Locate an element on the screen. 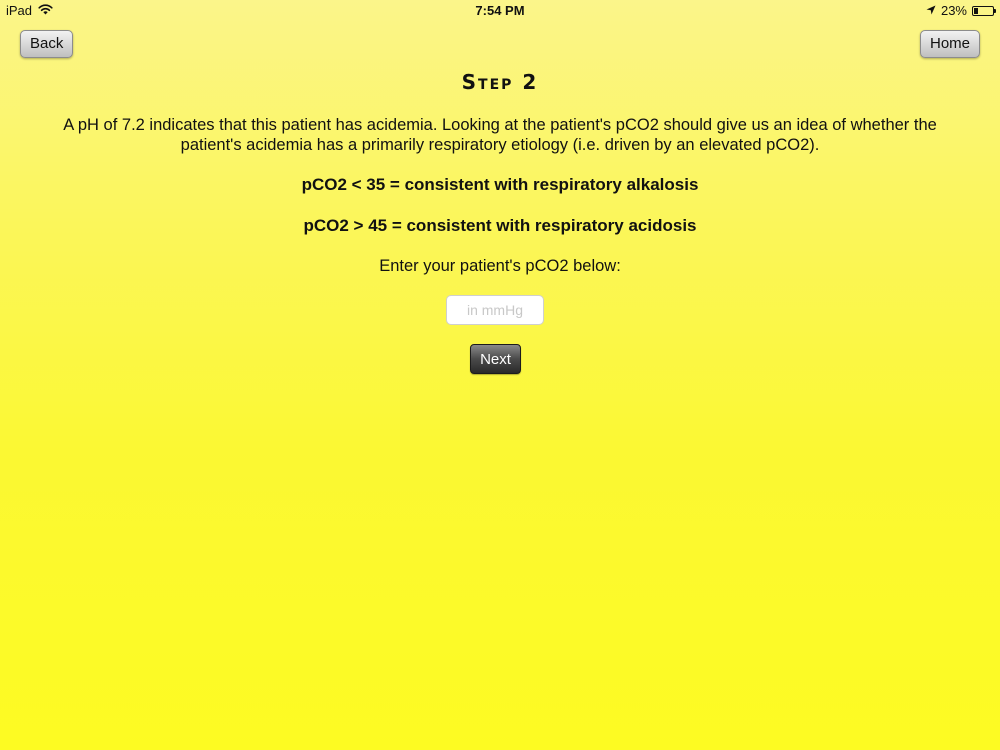  battery-percent: 23% is located at coordinates (953, 10).